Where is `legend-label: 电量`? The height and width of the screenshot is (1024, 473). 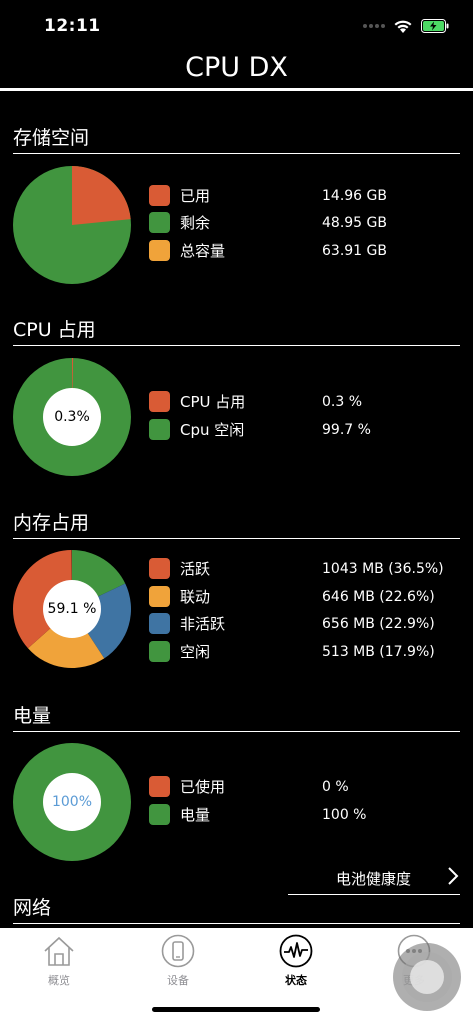 legend-label: 电量 is located at coordinates (195, 815).